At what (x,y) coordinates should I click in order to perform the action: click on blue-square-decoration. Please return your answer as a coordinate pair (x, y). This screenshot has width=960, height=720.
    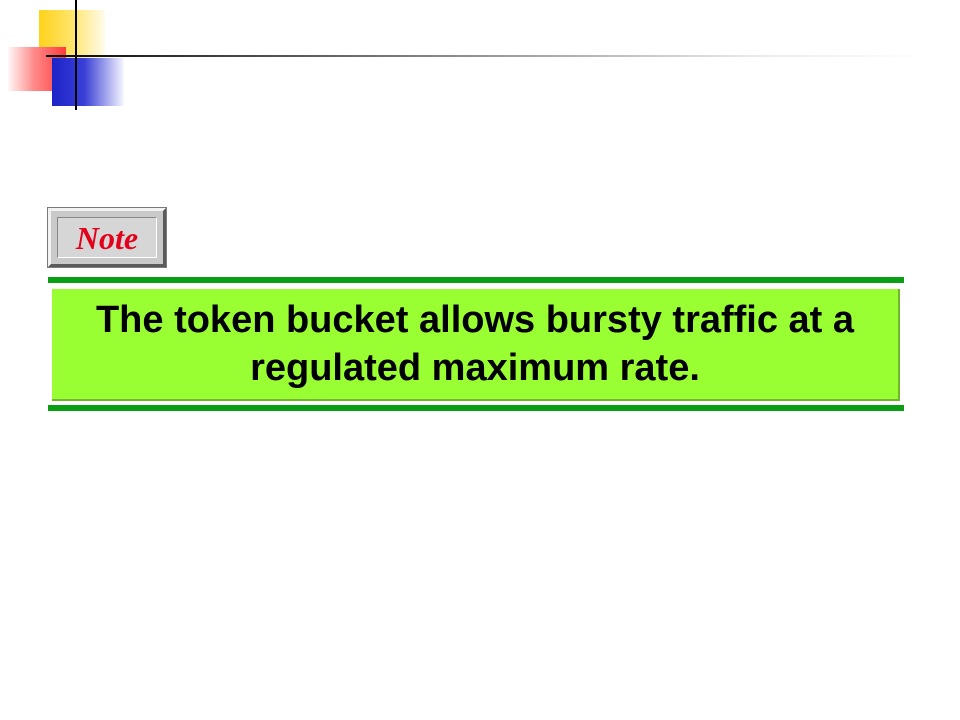
    Looking at the image, I should click on (88, 82).